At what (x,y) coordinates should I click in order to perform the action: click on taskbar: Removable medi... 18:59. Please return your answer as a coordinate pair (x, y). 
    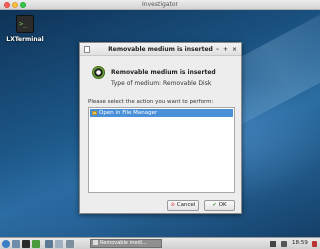
    Looking at the image, I should click on (160, 243).